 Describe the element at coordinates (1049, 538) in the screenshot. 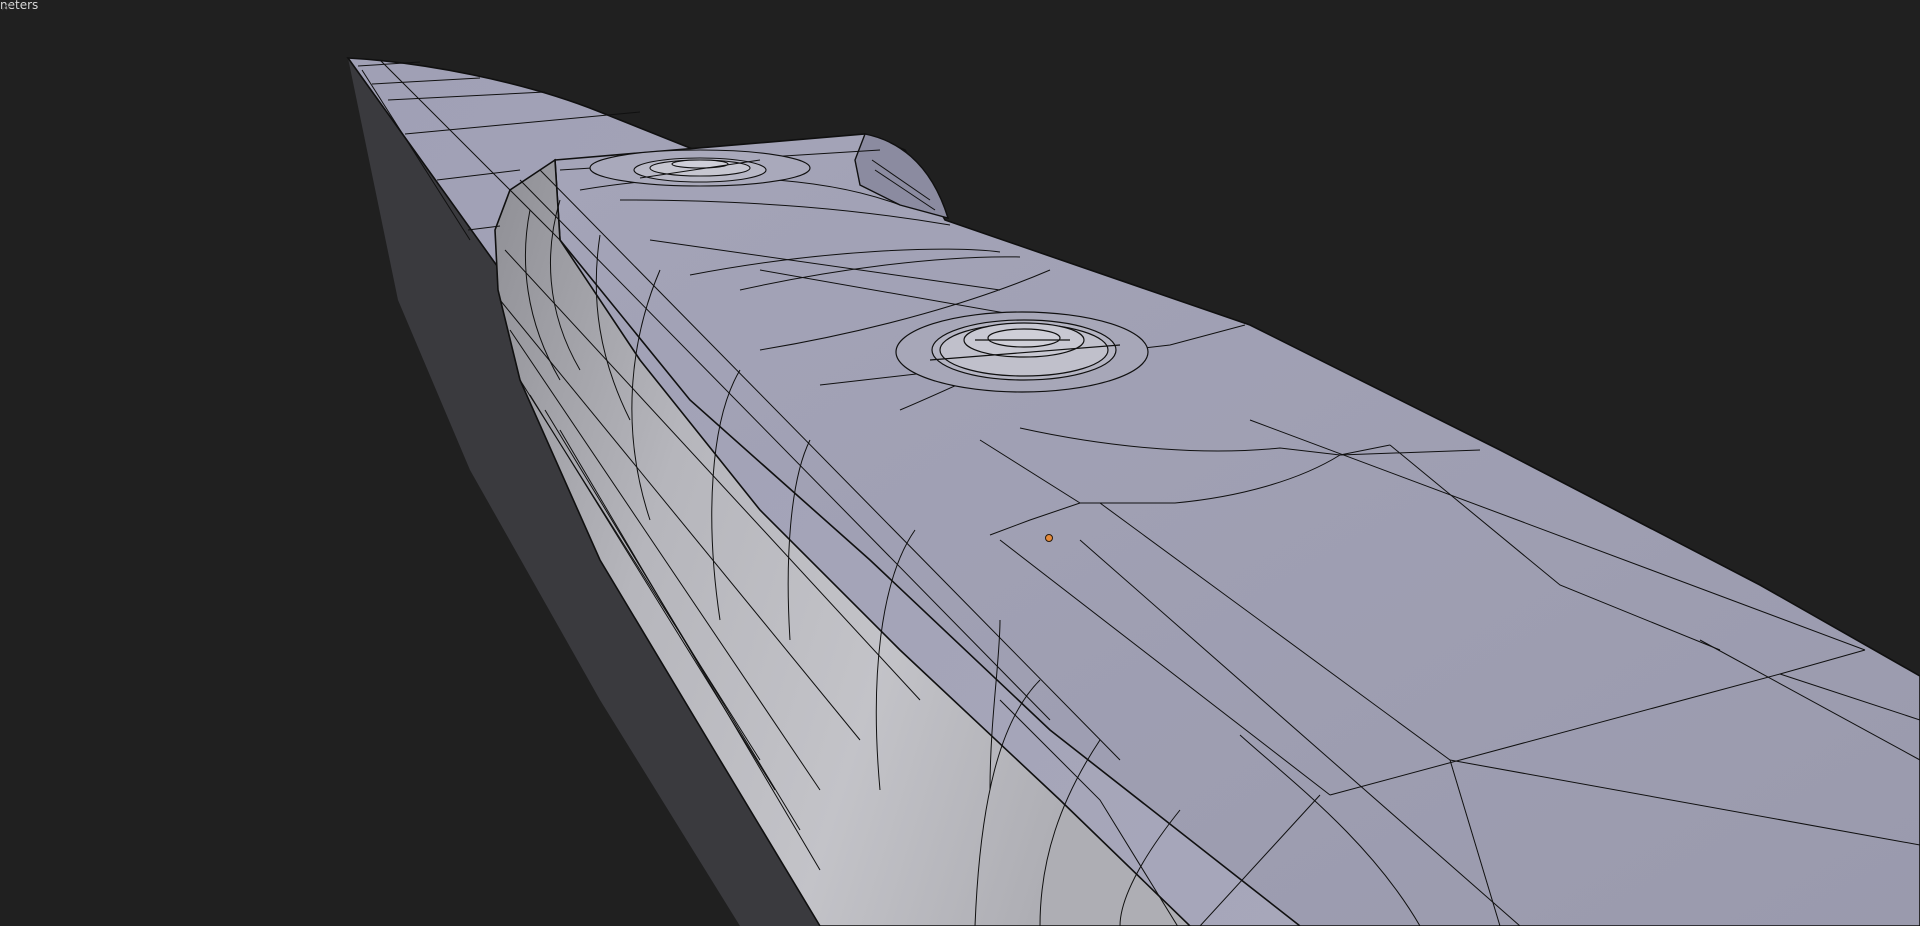

I see `object-origin-icon` at that location.